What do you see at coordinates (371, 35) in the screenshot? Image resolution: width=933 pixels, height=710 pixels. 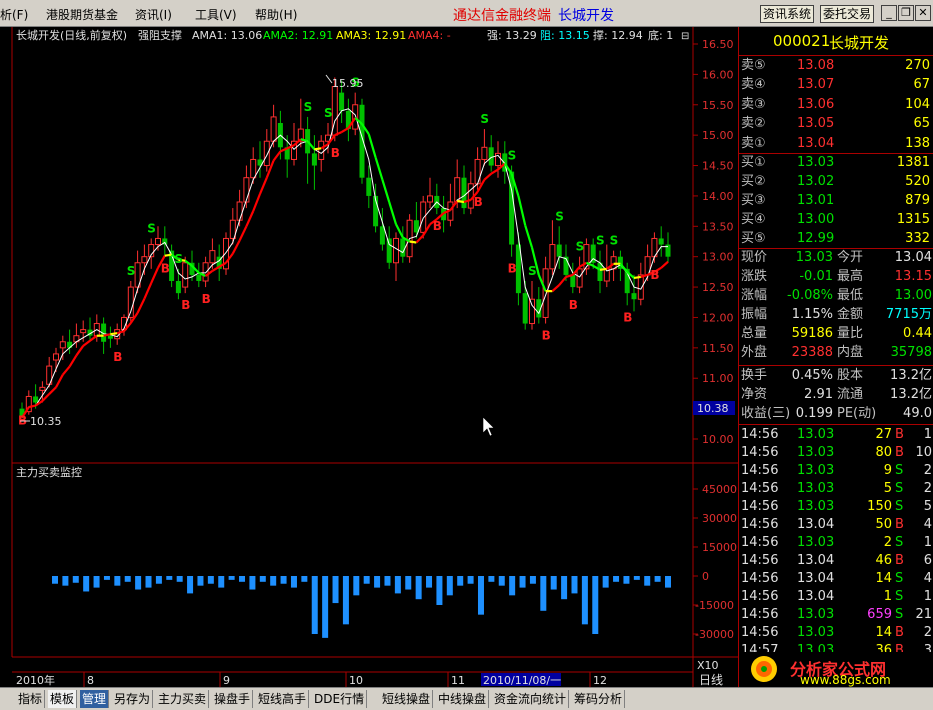 I see `ama3-value: AMA3: 12.91` at bounding box center [371, 35].